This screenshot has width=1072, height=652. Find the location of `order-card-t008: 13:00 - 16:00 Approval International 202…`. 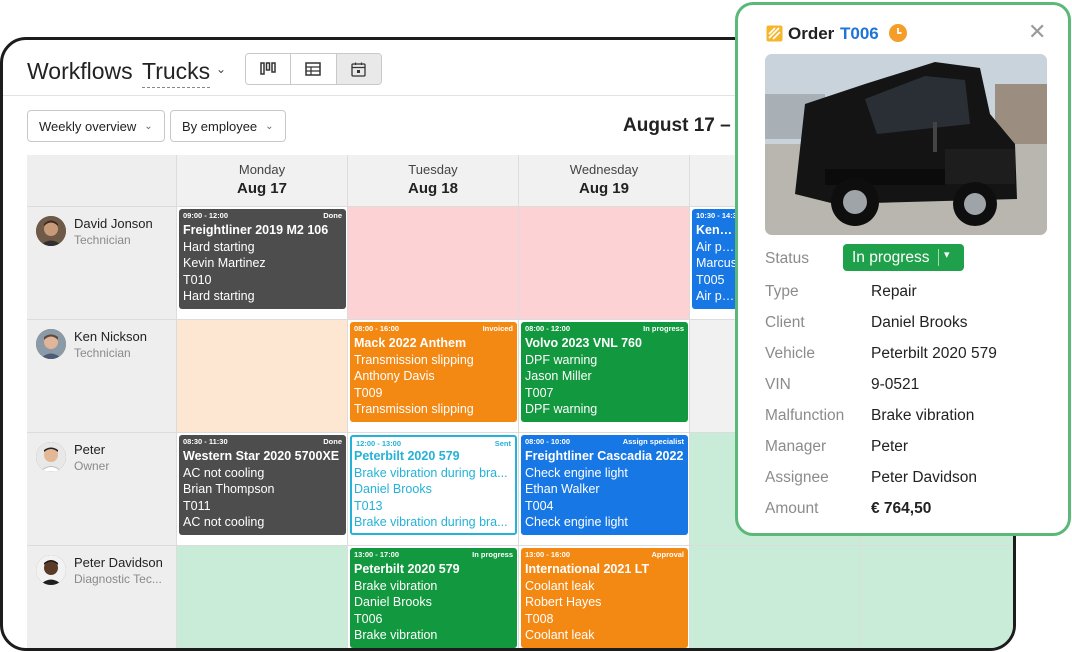

order-card-t008: 13:00 - 16:00 Approval International 202… is located at coordinates (604, 598).